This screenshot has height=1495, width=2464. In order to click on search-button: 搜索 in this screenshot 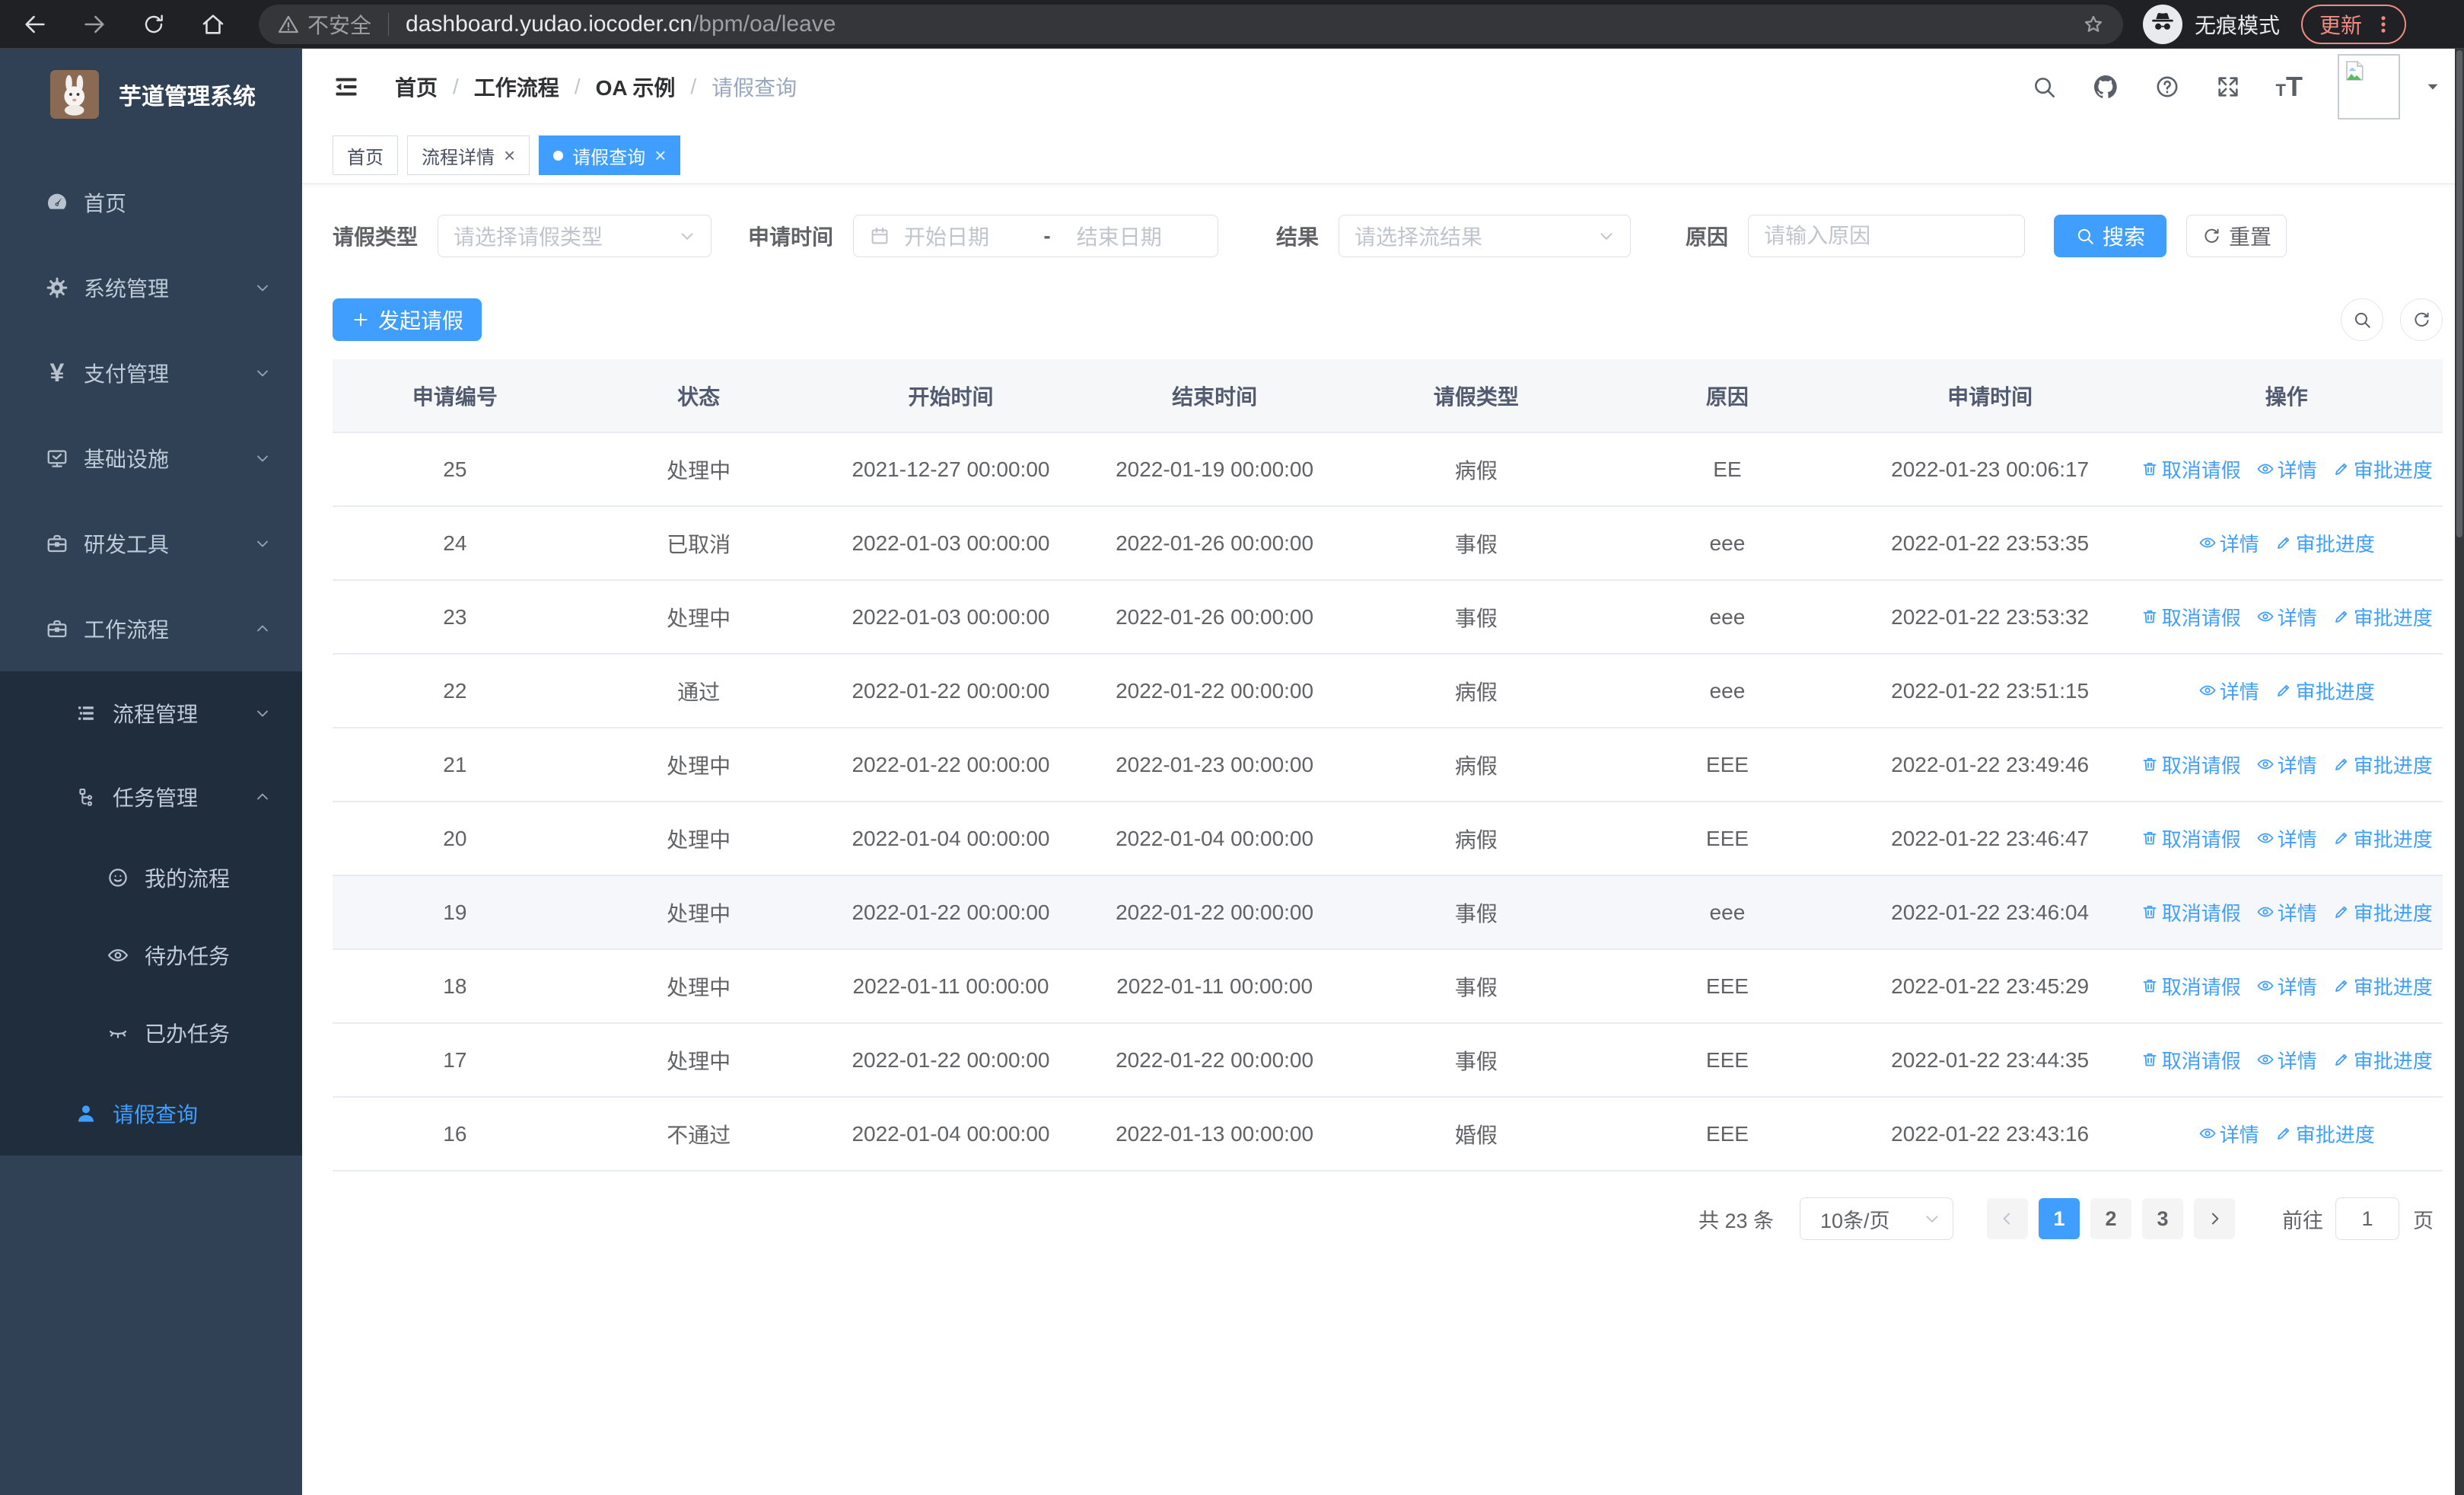, I will do `click(2110, 236)`.